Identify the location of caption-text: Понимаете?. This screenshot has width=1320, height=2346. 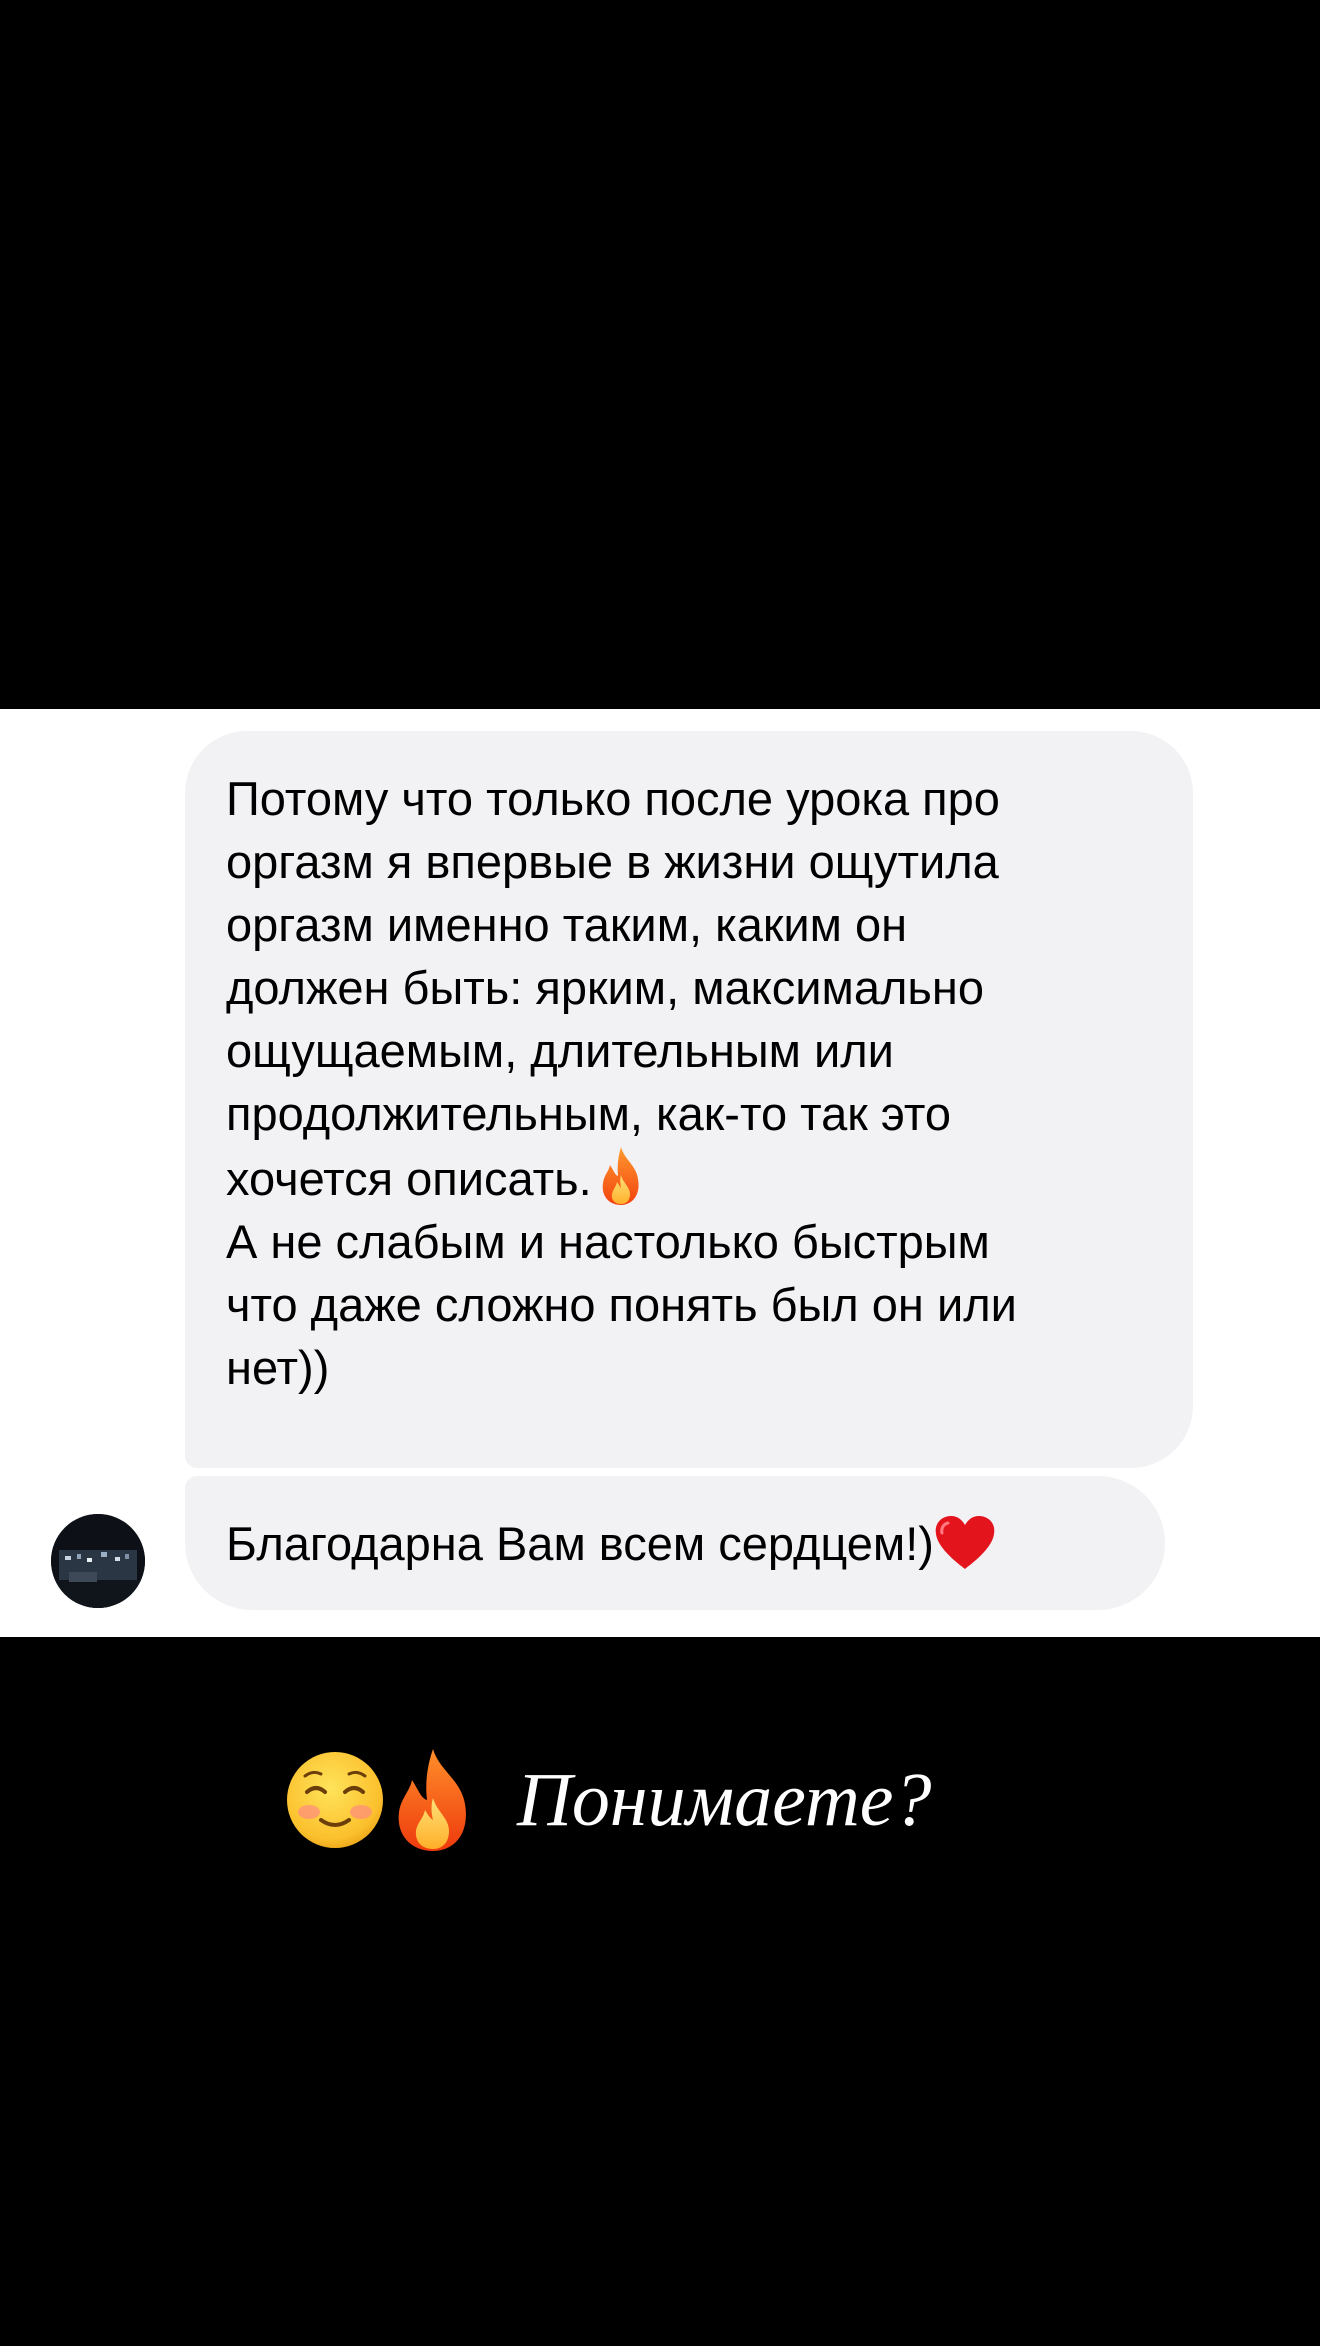
(724, 1800).